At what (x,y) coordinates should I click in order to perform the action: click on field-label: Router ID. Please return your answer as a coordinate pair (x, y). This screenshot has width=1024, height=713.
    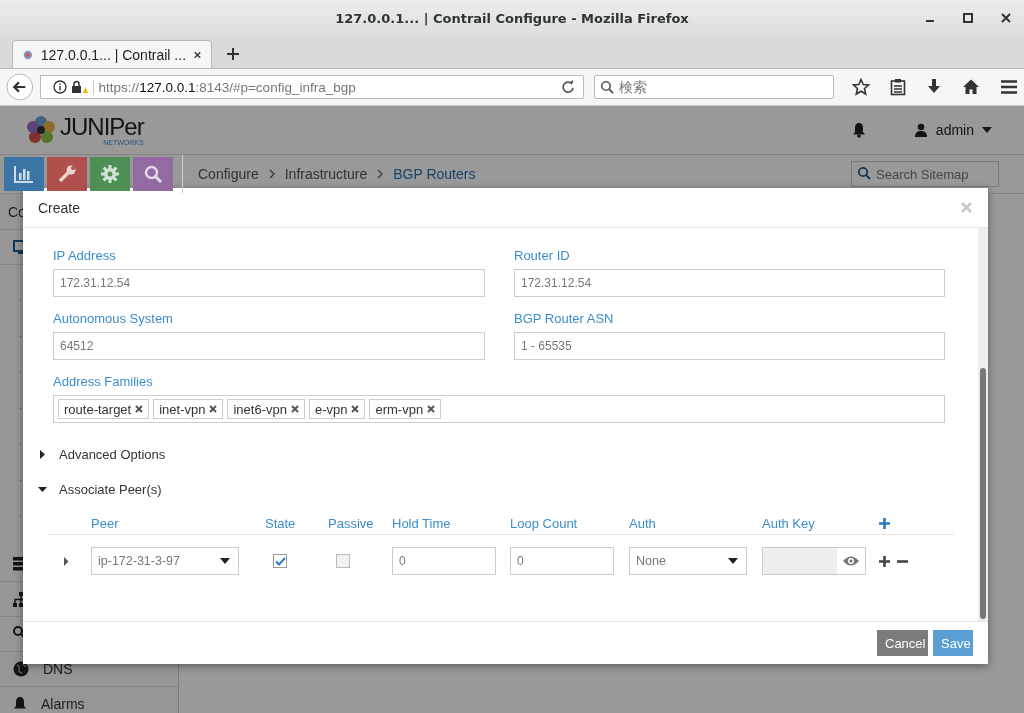
    Looking at the image, I should click on (542, 255).